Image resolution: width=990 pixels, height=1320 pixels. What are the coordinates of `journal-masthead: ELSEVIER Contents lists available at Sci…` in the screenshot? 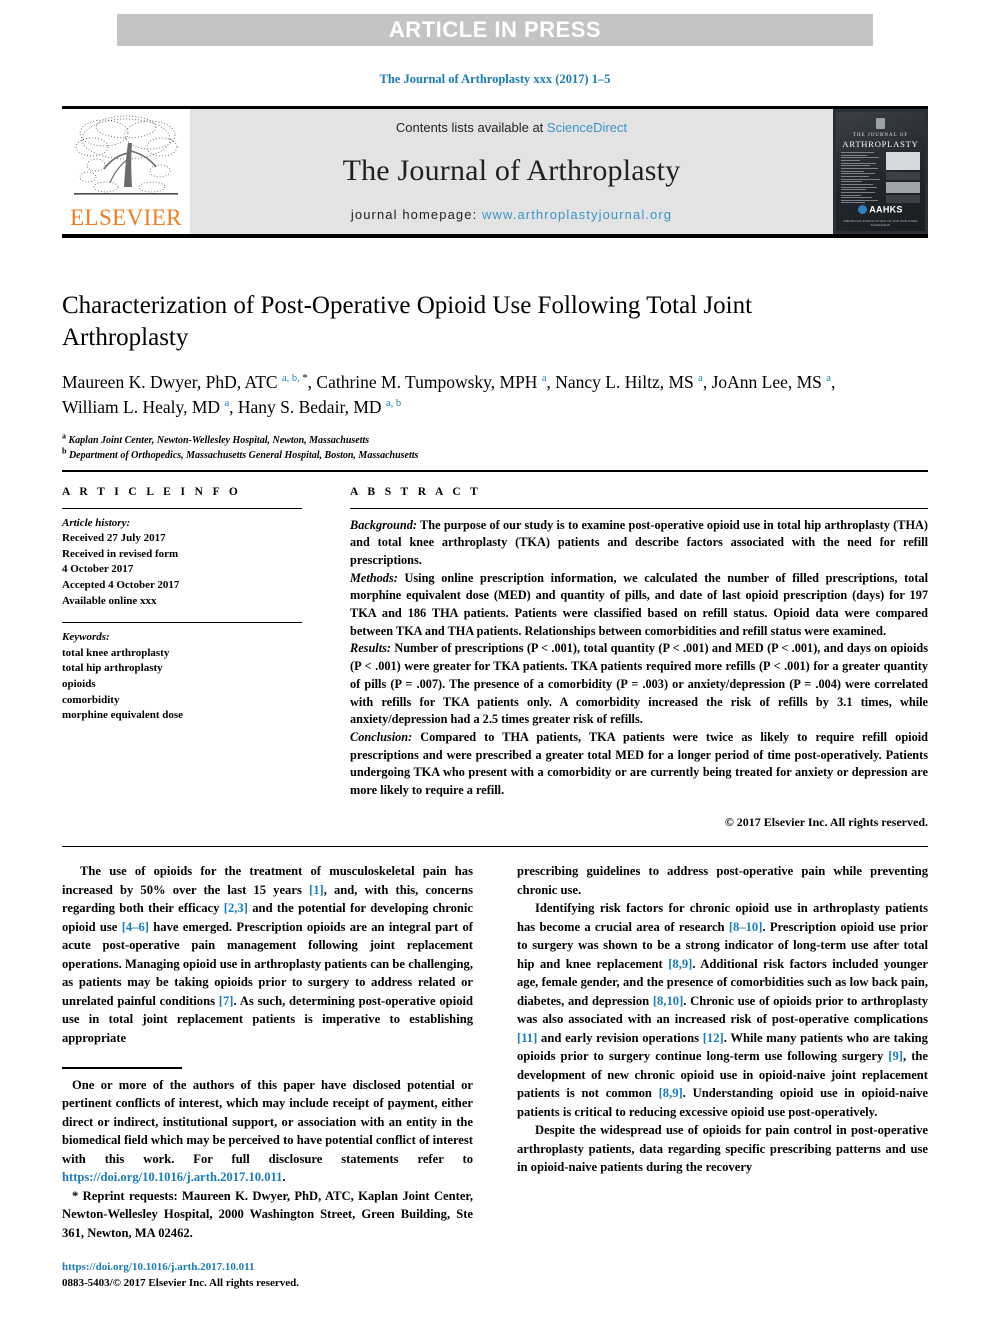 It's located at (495, 172).